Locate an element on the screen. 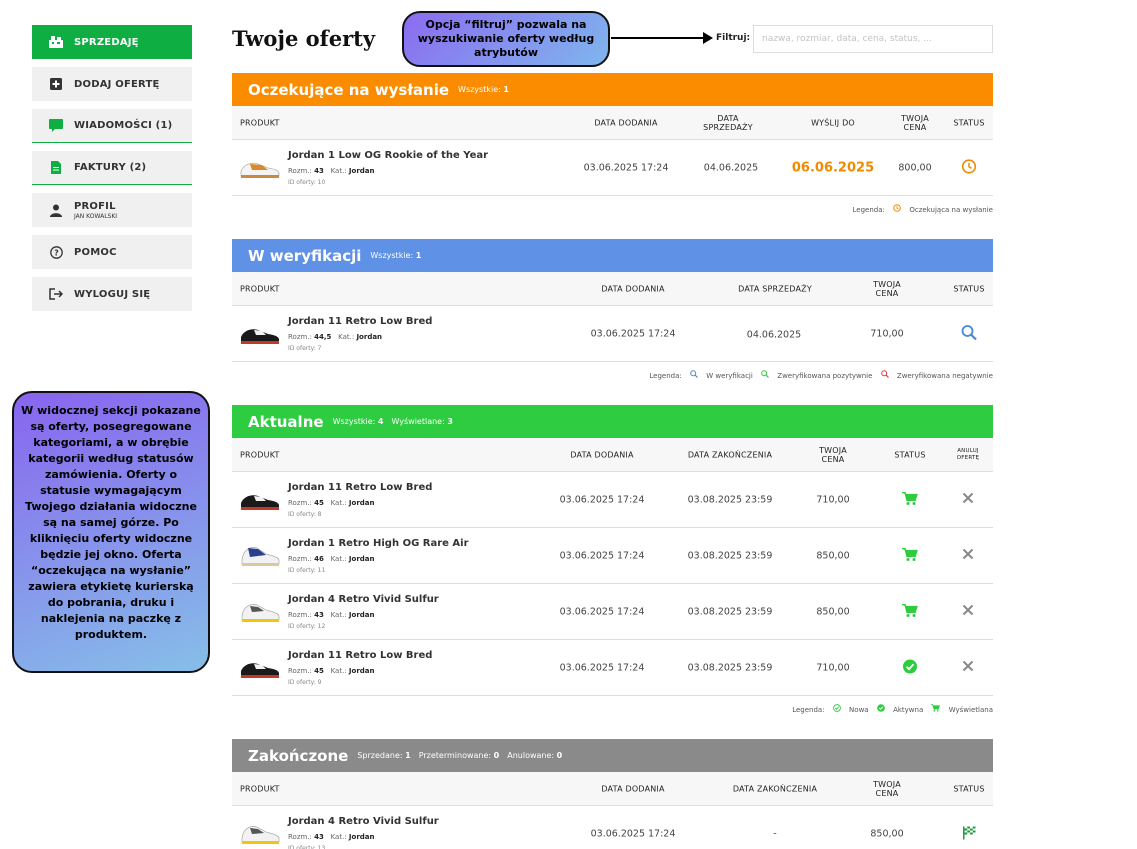 Image resolution: width=1137 pixels, height=849 pixels. price: 850,00 is located at coordinates (833, 555).